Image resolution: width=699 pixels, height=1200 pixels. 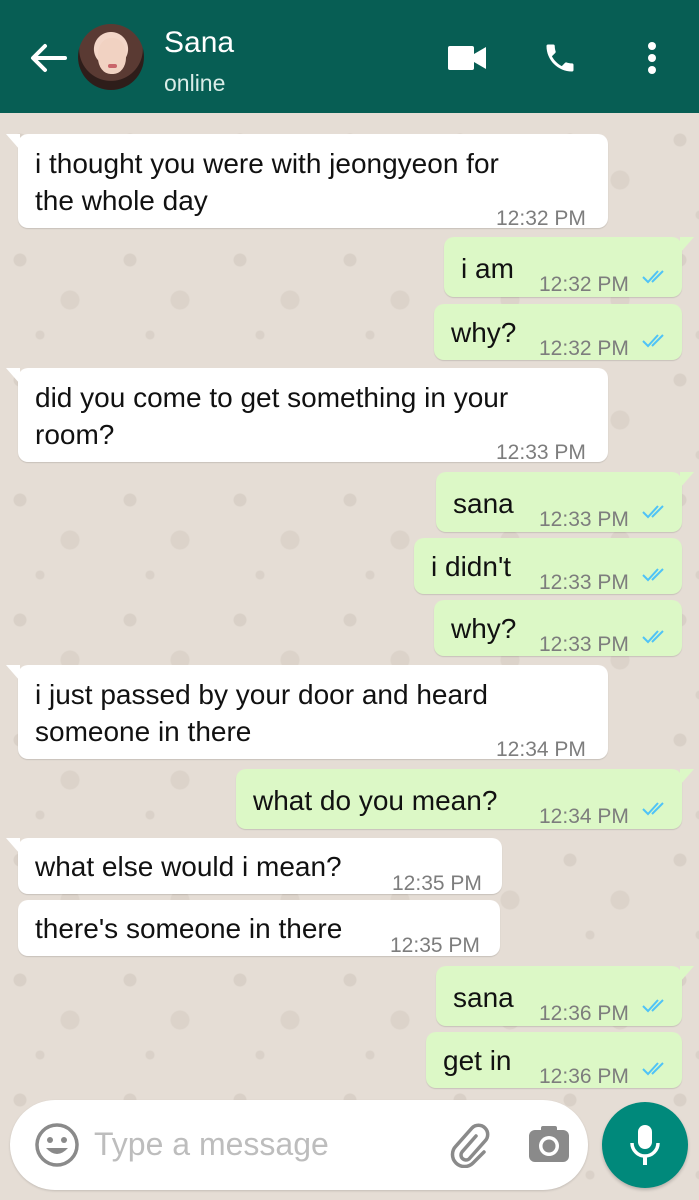 I want to click on mic-icon, so click(x=645, y=1145).